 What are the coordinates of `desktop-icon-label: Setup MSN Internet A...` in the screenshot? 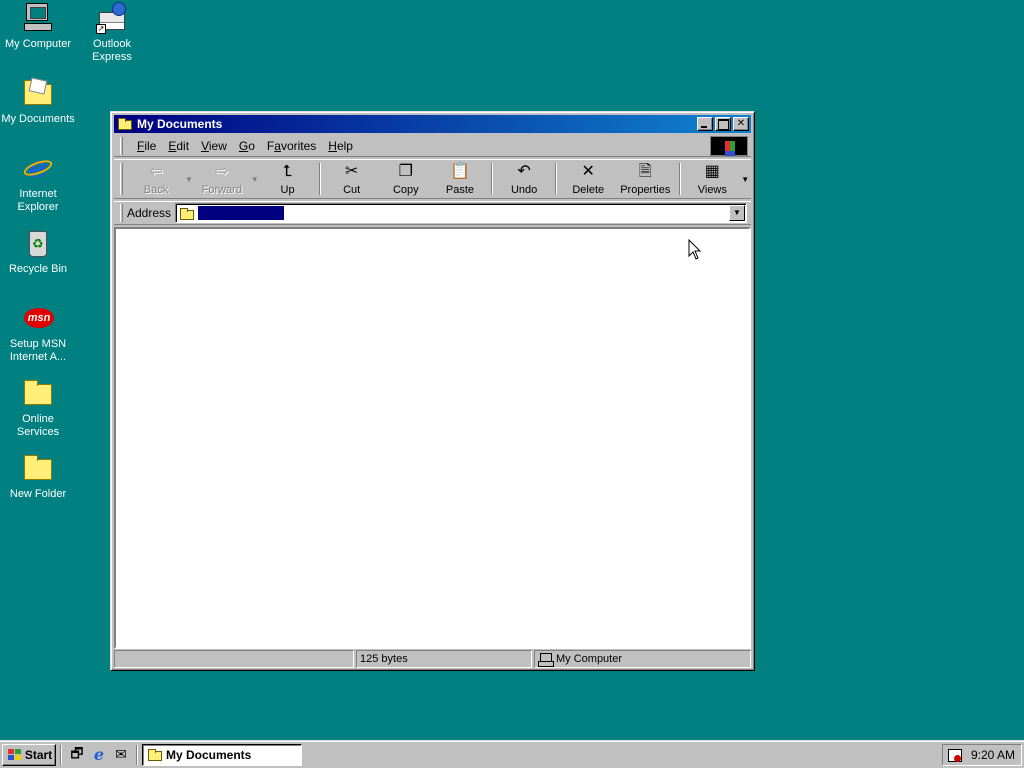 It's located at (38, 350).